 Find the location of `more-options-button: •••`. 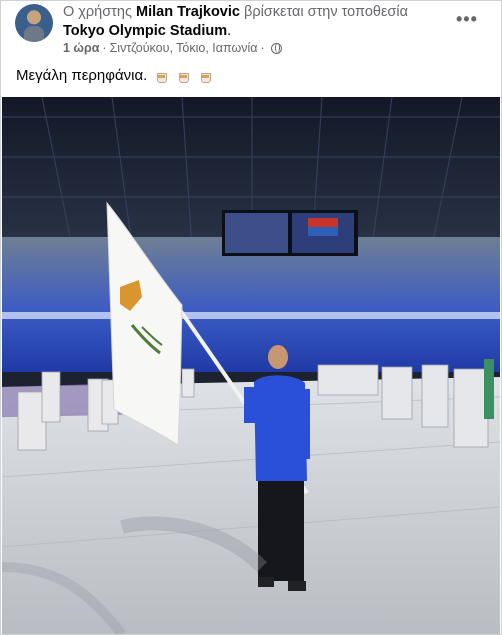

more-options-button: ••• is located at coordinates (467, 19).